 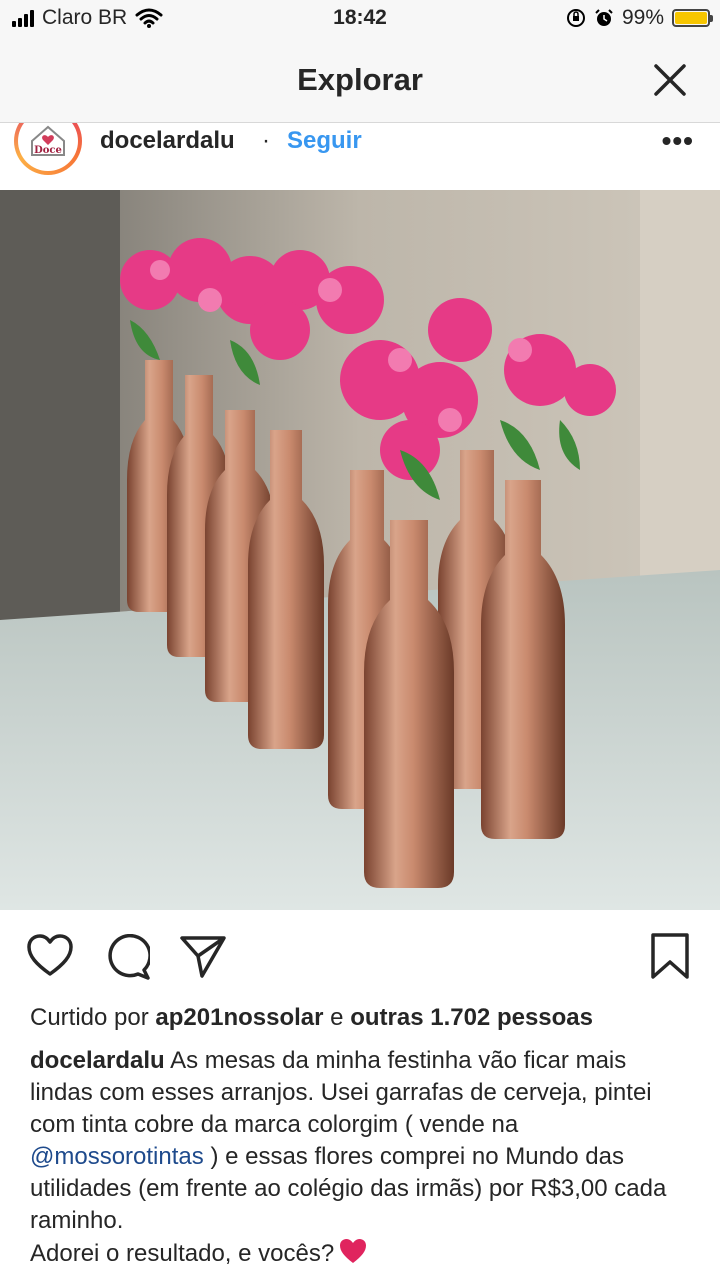 I want to click on close-icon, so click(x=670, y=80).